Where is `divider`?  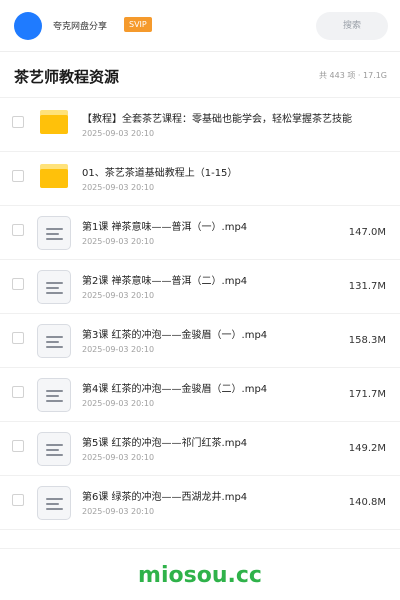
divider is located at coordinates (200, 548).